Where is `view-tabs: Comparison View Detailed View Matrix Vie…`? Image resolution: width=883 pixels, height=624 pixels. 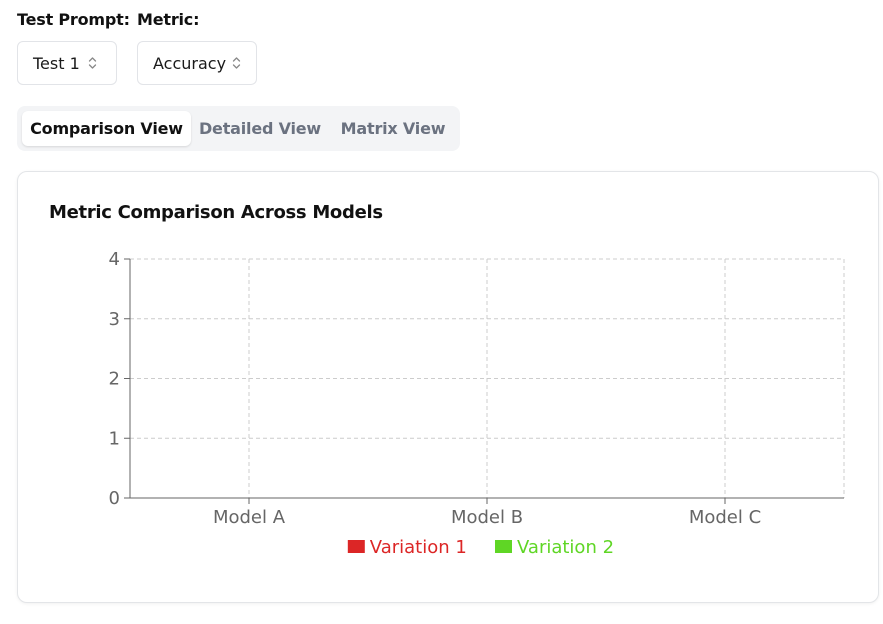
view-tabs: Comparison View Detailed View Matrix Vie… is located at coordinates (238, 128).